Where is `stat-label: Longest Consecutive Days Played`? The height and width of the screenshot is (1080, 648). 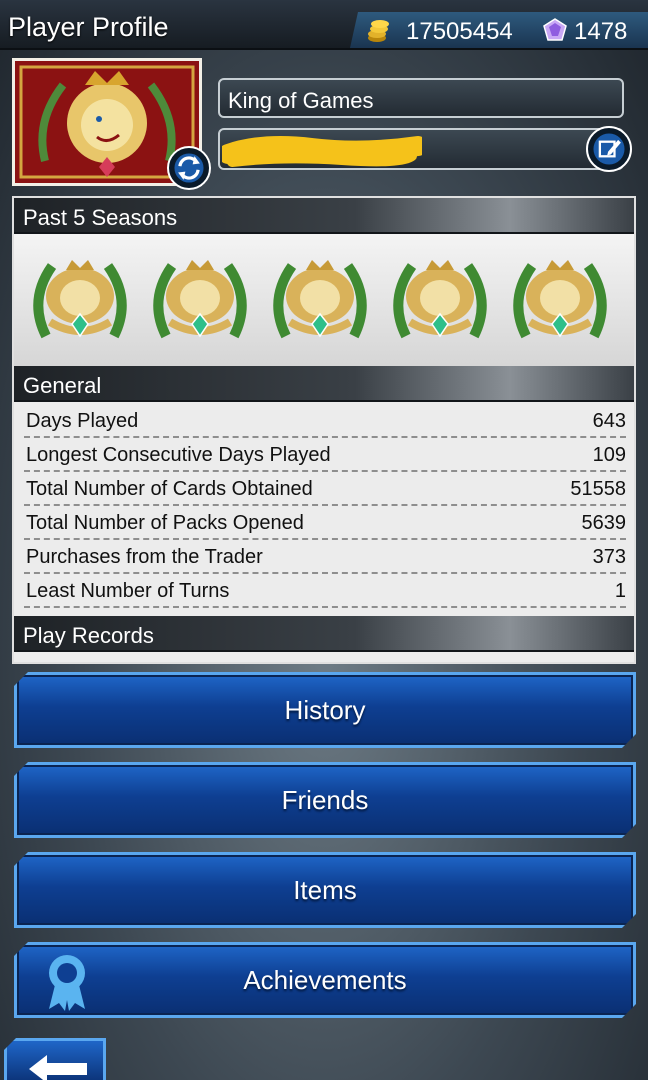
stat-label: Longest Consecutive Days Played is located at coordinates (178, 455).